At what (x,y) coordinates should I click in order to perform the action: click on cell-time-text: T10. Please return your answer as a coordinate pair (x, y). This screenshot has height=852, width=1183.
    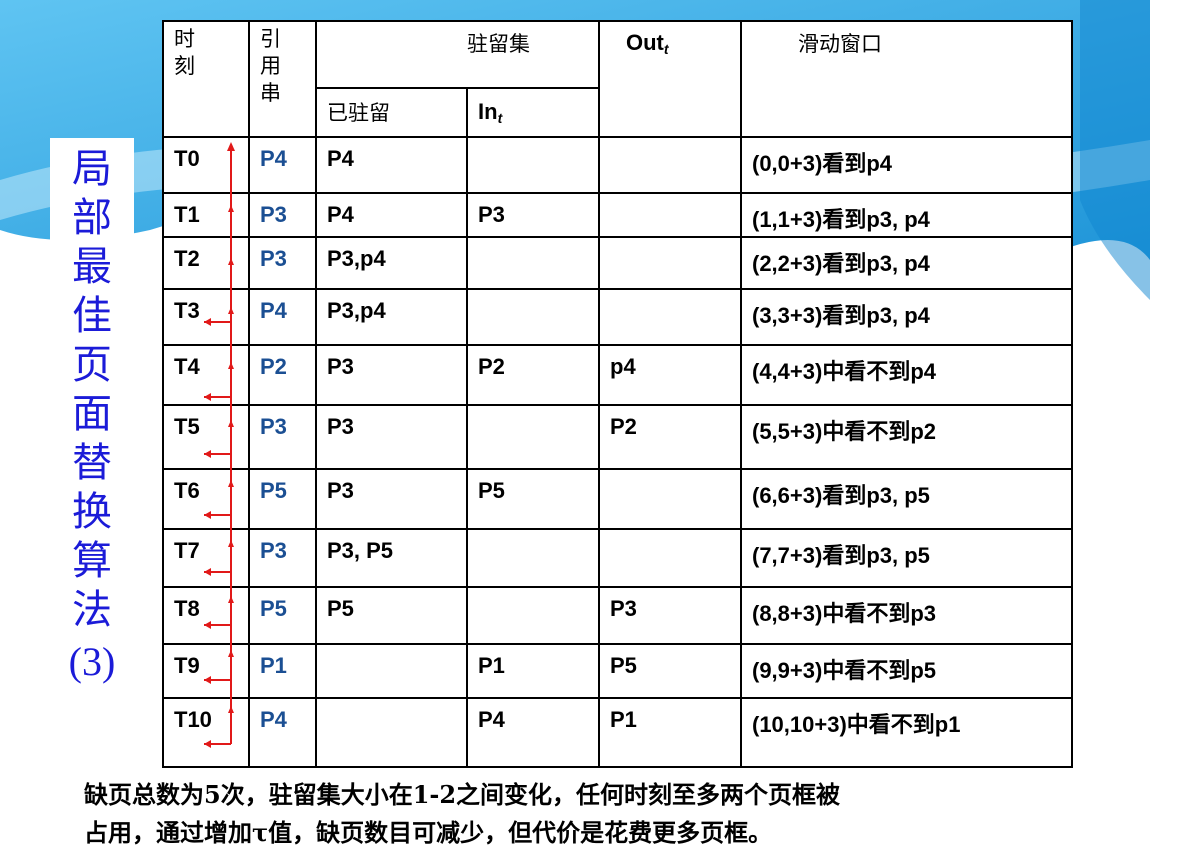
    Looking at the image, I should click on (193, 719).